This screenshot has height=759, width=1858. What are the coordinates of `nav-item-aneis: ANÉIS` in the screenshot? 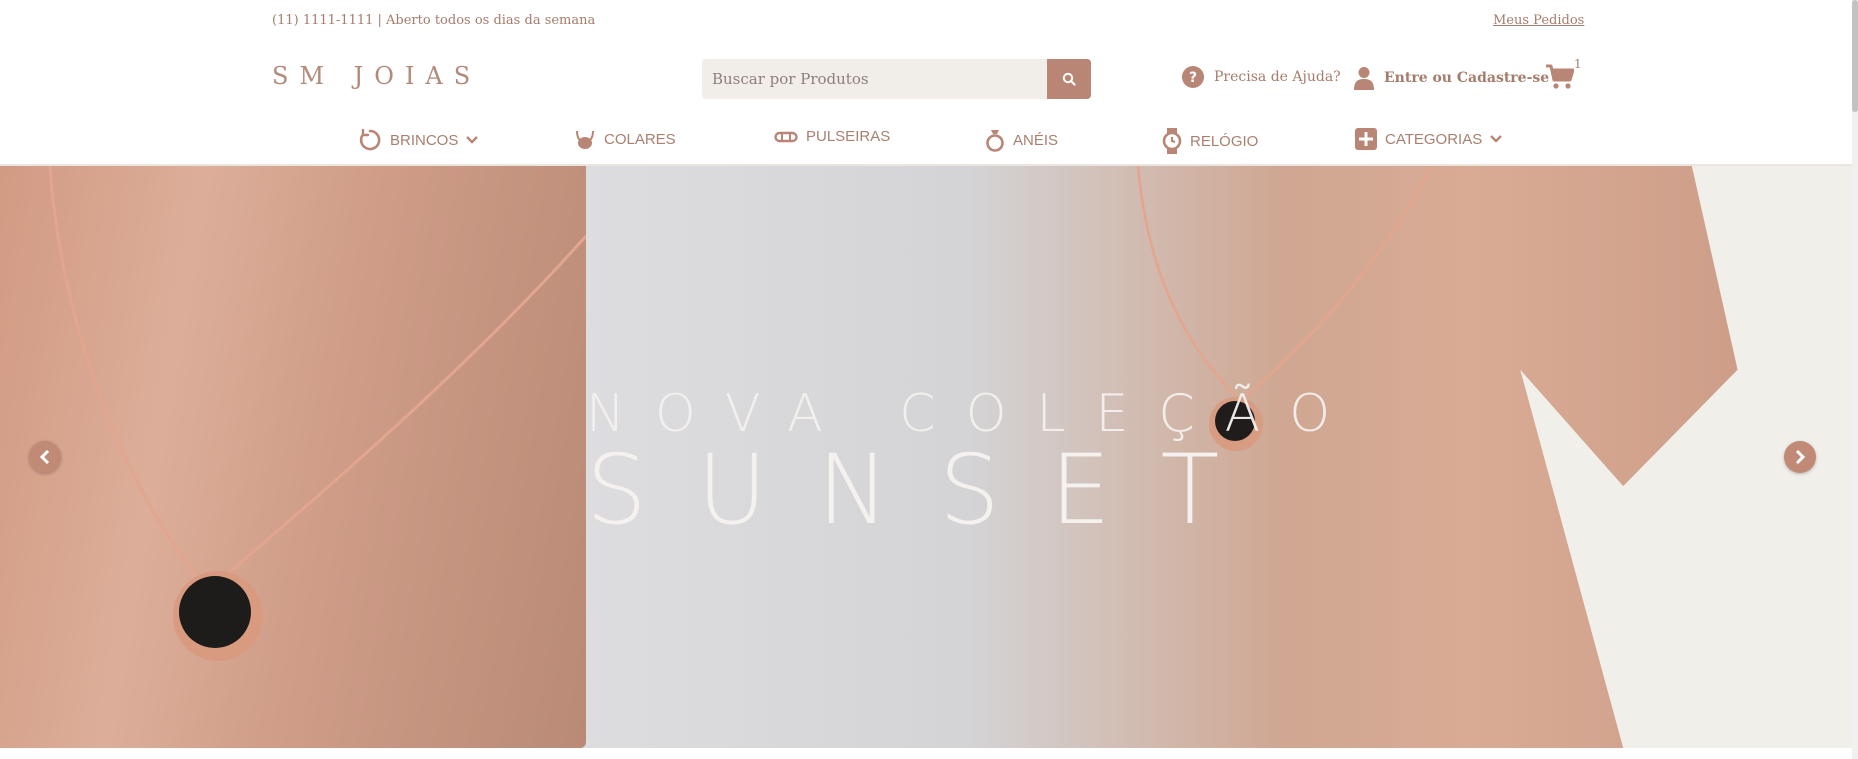 It's located at (1021, 140).